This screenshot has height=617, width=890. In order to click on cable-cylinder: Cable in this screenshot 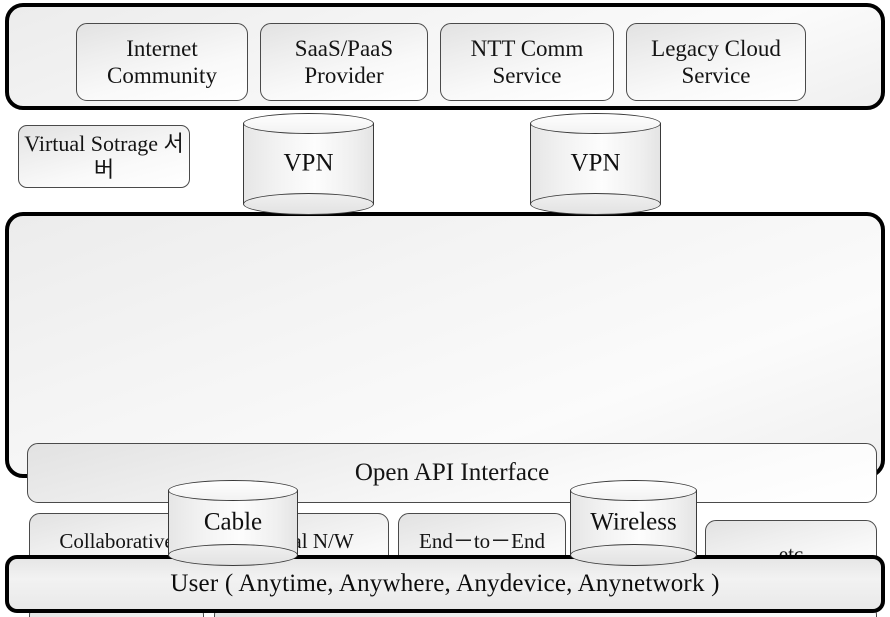, I will do `click(233, 523)`.